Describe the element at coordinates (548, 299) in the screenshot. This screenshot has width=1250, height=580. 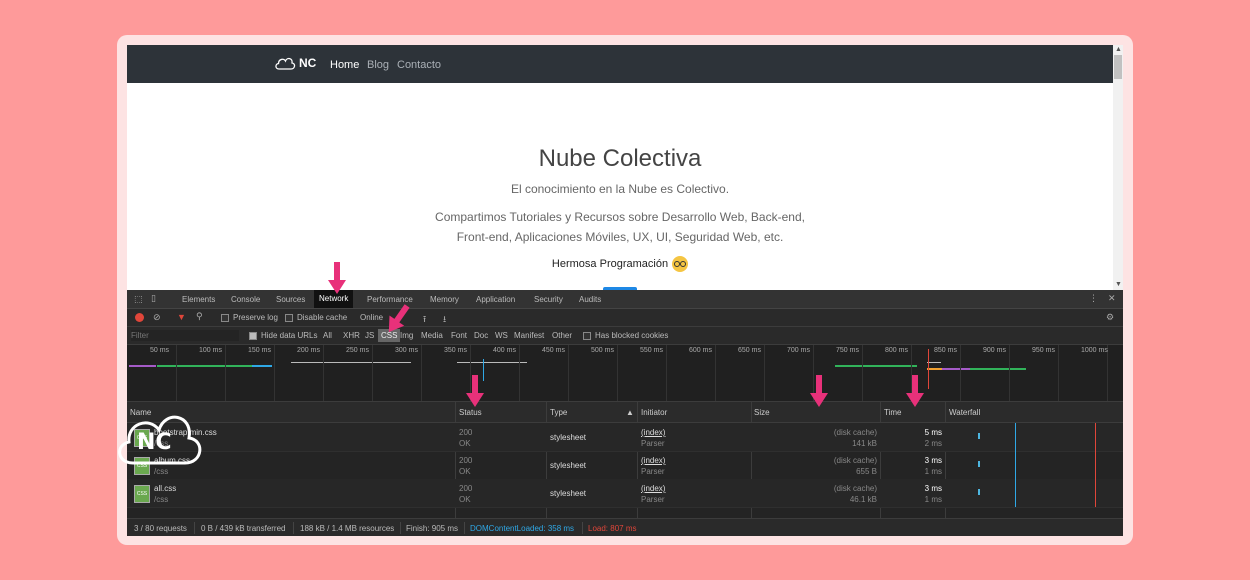
I see `tab-security: Security` at that location.